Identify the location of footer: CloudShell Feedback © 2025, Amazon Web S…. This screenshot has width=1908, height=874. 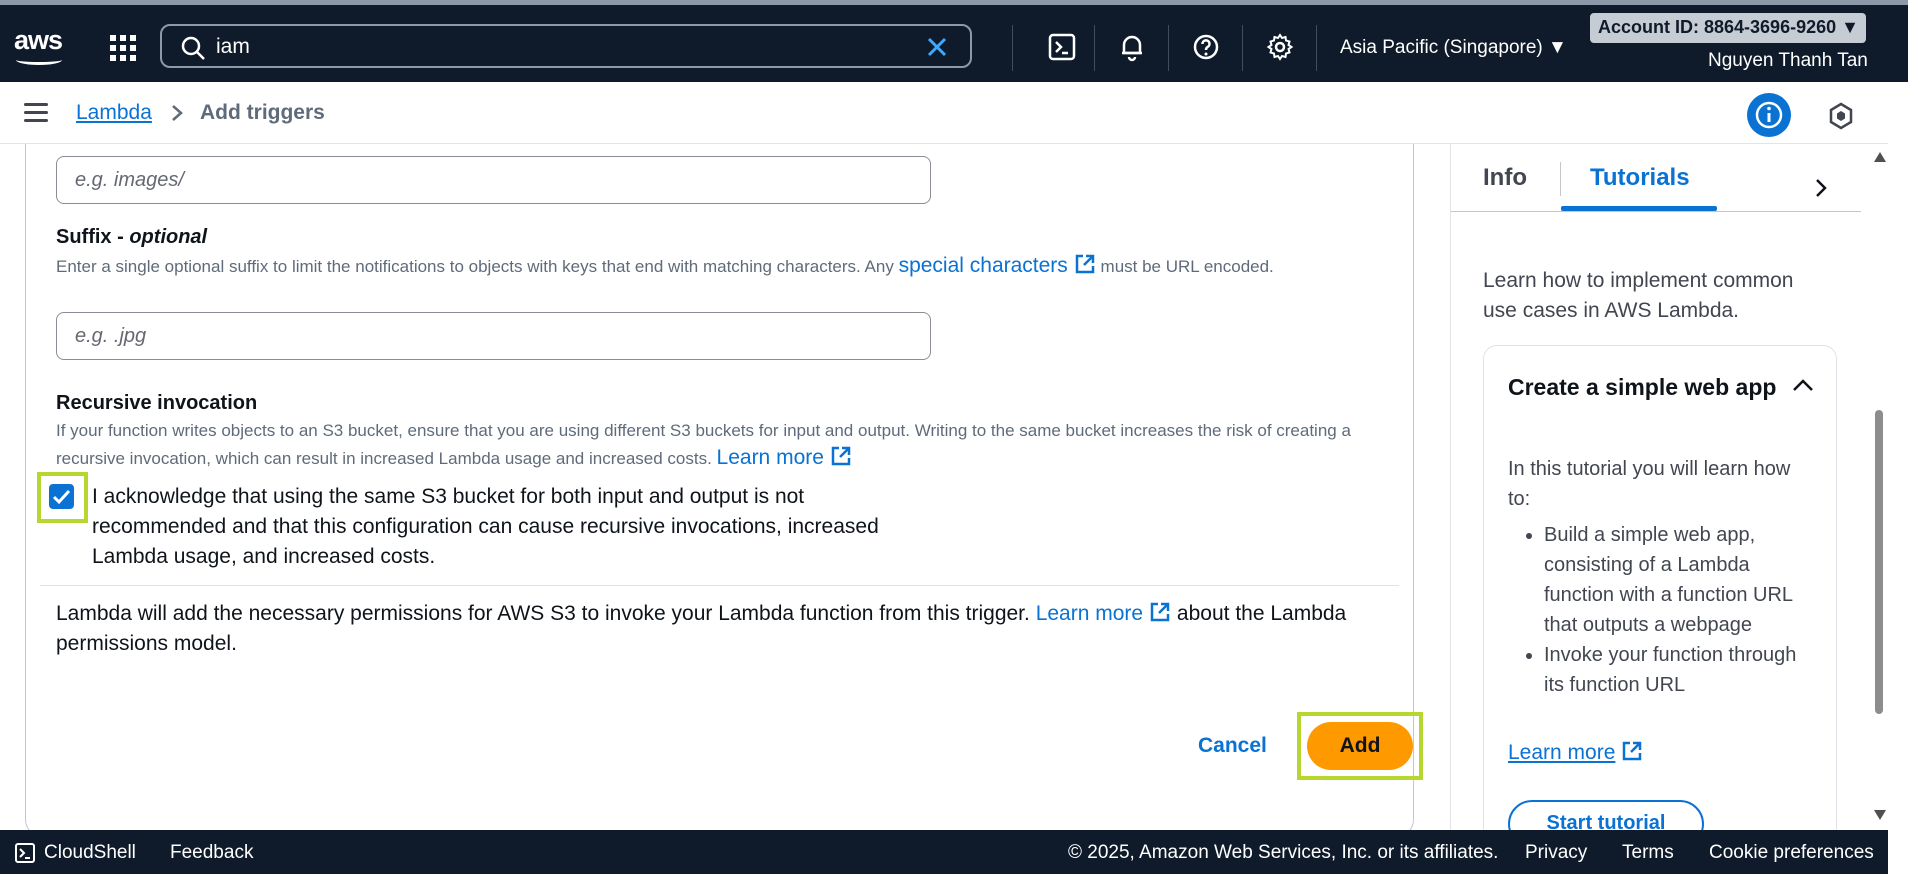
(944, 852).